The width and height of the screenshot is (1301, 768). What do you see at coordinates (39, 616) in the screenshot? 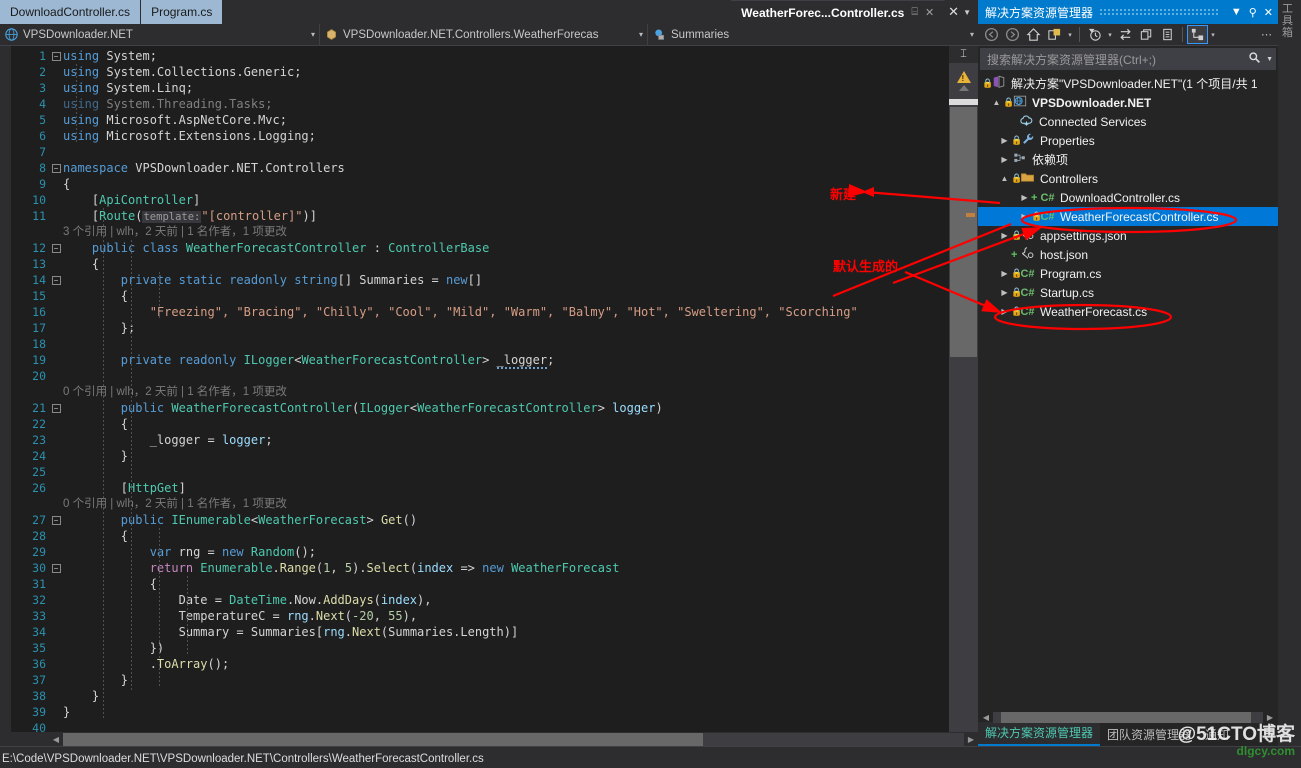
I see `line-number: 33` at bounding box center [39, 616].